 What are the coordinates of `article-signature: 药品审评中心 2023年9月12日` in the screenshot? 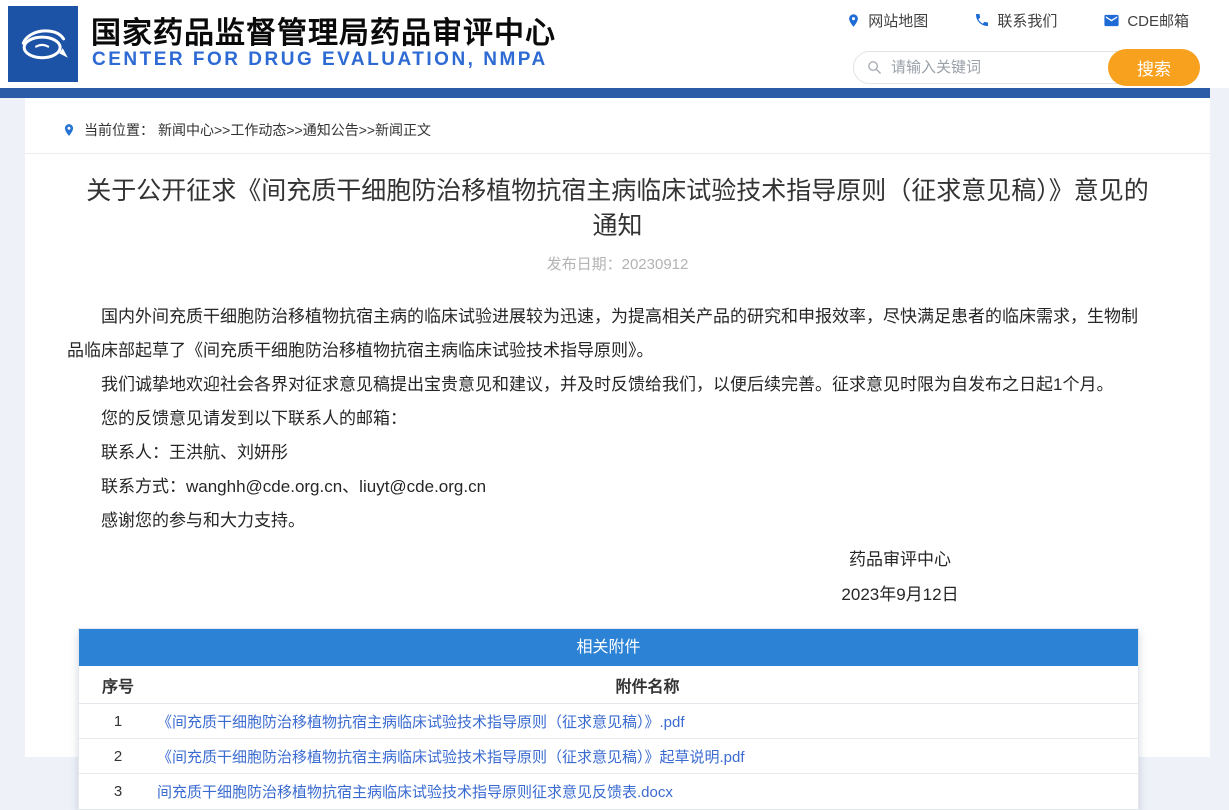 It's located at (900, 577).